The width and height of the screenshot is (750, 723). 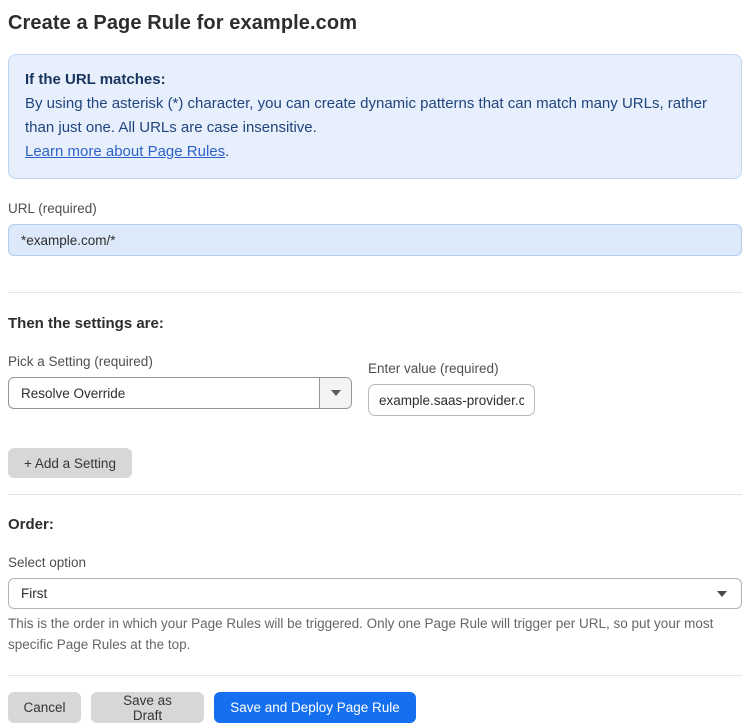 I want to click on info-box-heading: If the URL matches:, so click(x=95, y=79).